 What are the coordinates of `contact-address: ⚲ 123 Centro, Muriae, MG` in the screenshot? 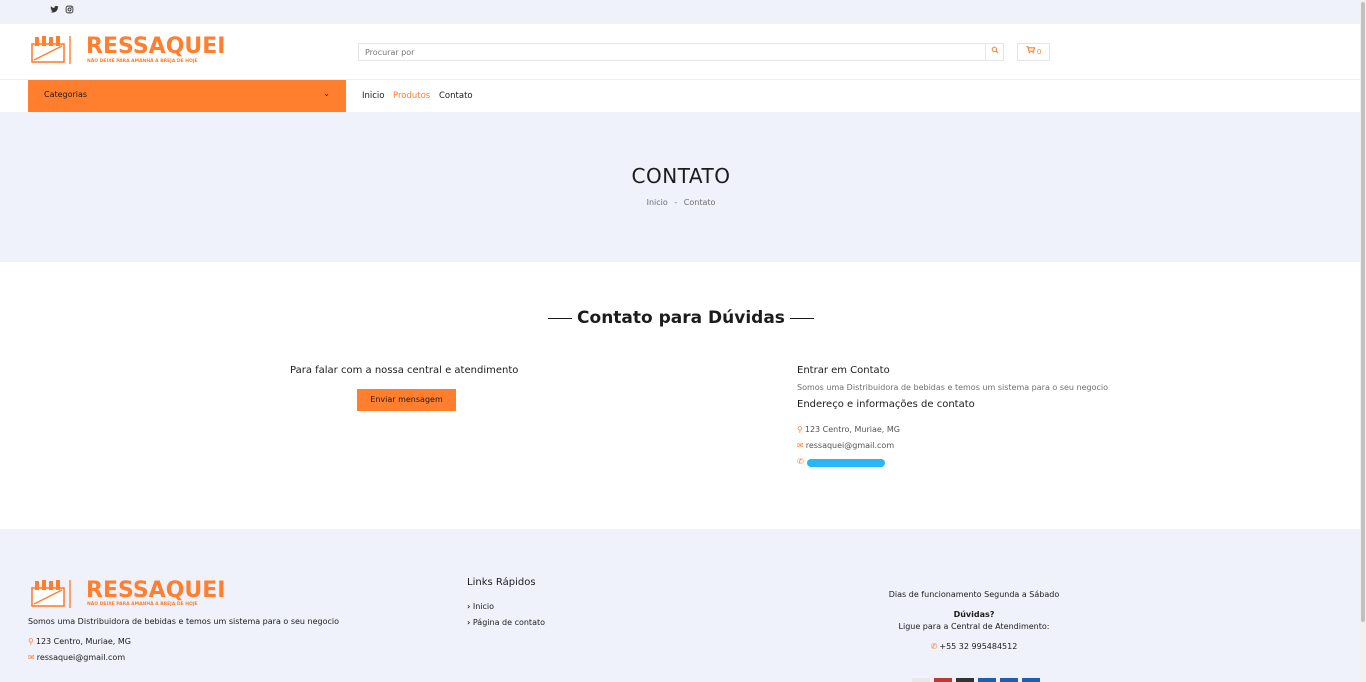 It's located at (848, 429).